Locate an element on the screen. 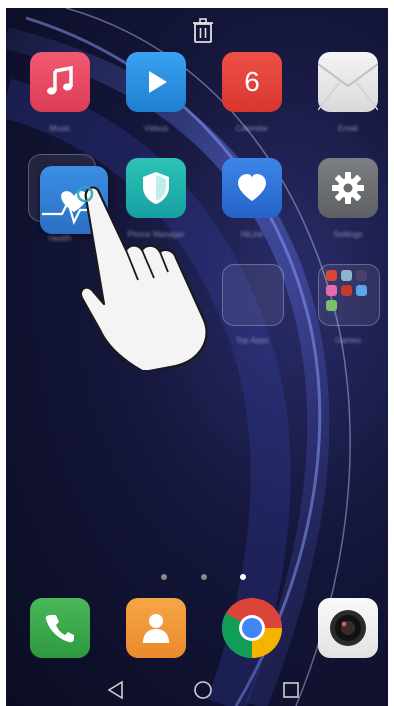 The width and height of the screenshot is (394, 706). person-icon is located at coordinates (156, 628).